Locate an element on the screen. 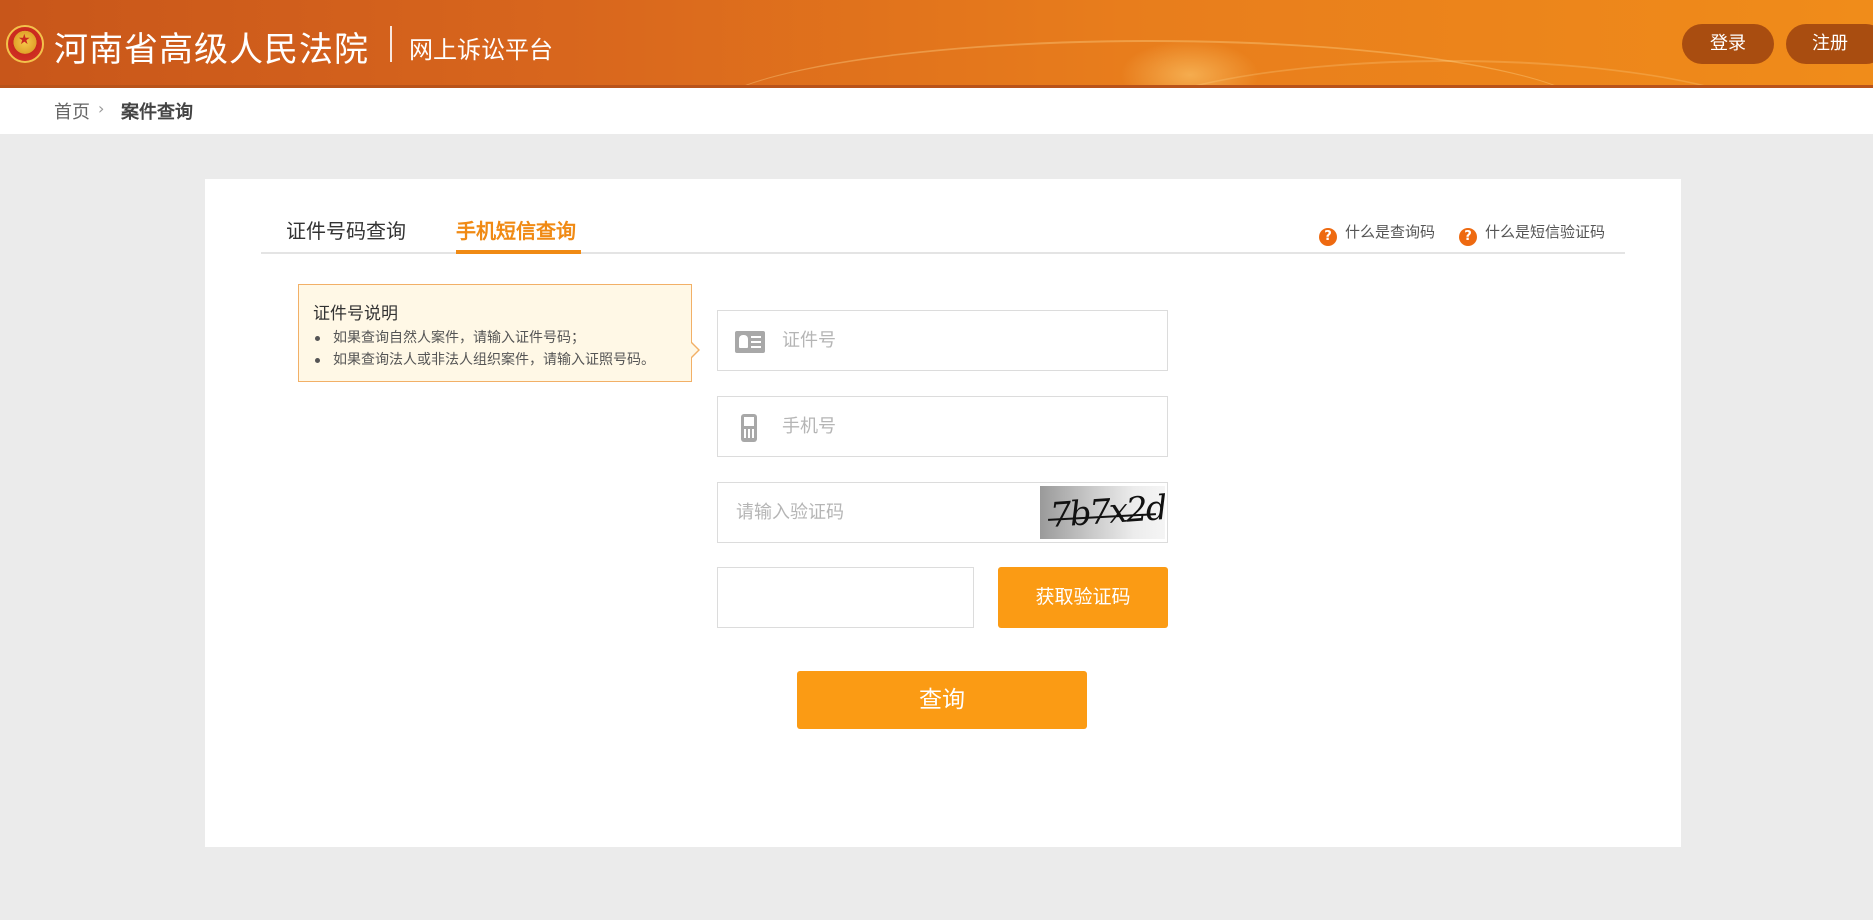 The height and width of the screenshot is (920, 1873). captcha-text: 7b7x2d is located at coordinates (1106, 512).